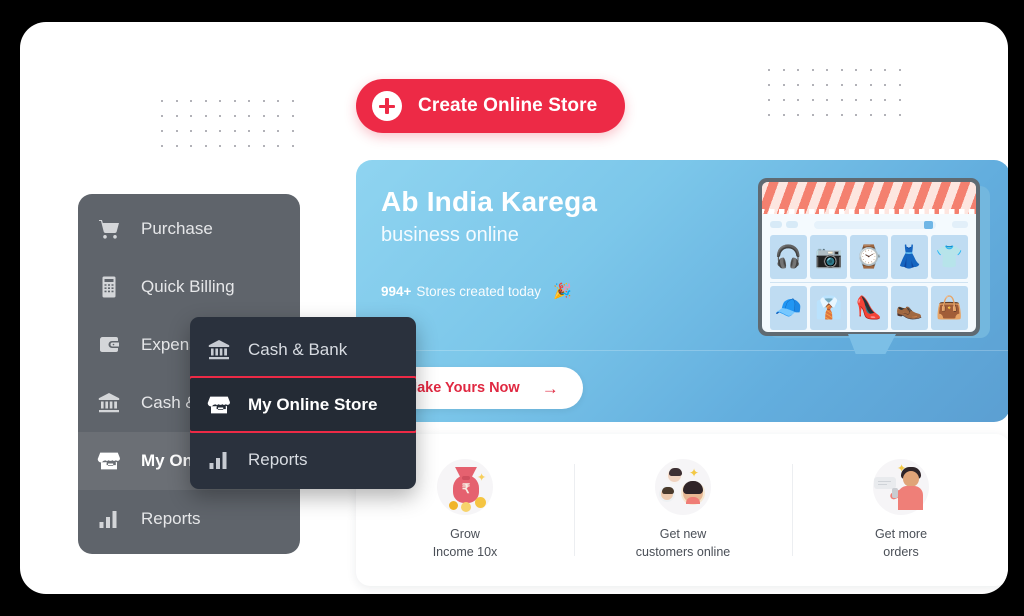 The height and width of the screenshot is (616, 1024). What do you see at coordinates (562, 291) in the screenshot?
I see `confetti-icon: 🎉` at bounding box center [562, 291].